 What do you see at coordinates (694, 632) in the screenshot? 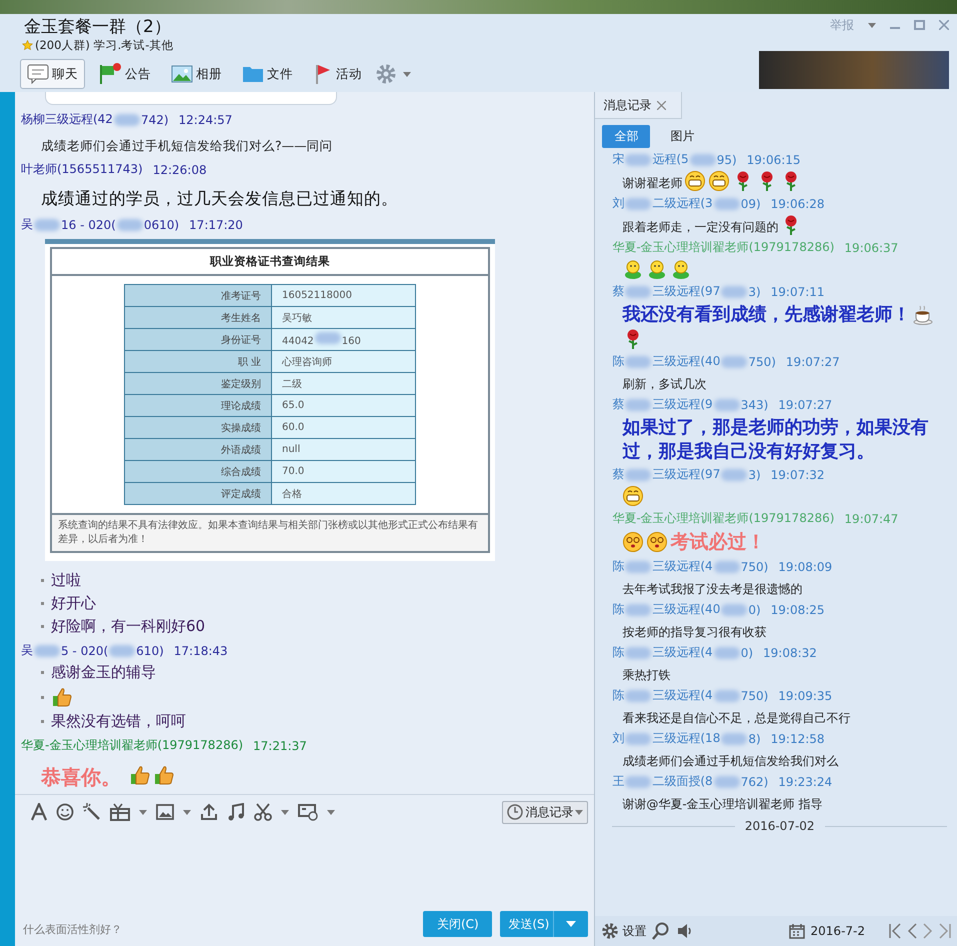
I see `message-text: 按老师的指导复习很有收获` at bounding box center [694, 632].